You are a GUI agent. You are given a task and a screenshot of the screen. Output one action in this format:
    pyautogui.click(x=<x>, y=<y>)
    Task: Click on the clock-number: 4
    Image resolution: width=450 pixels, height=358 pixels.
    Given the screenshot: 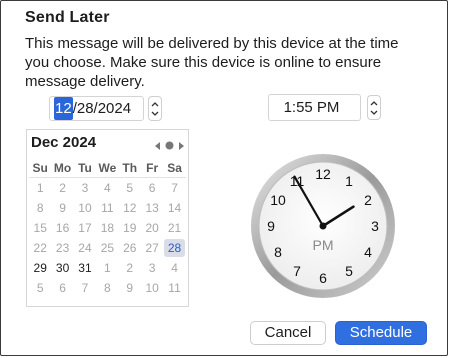 What is the action you would take?
    pyautogui.click(x=368, y=252)
    